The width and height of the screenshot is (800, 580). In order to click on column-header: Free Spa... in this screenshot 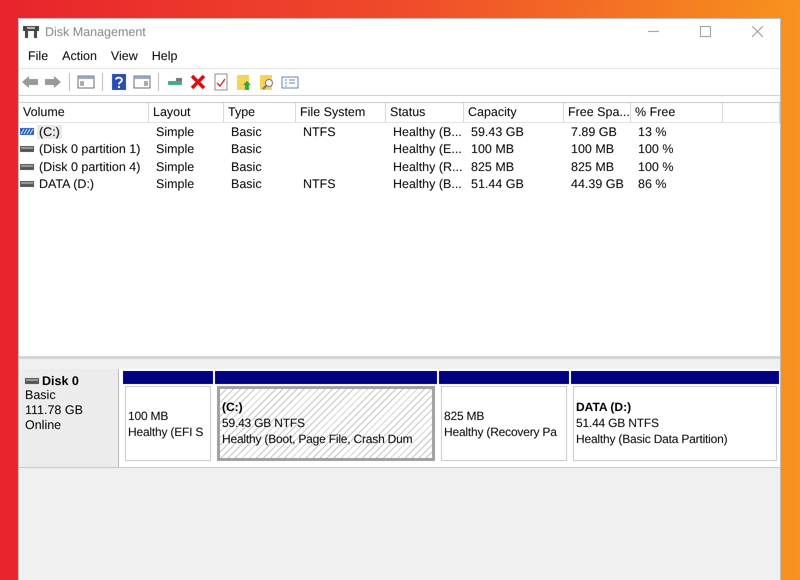, I will do `click(597, 112)`.